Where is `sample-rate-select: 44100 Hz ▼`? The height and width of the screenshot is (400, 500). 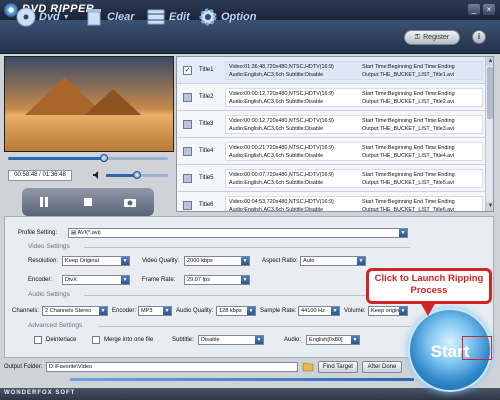 sample-rate-select: 44100 Hz ▼ is located at coordinates (319, 311).